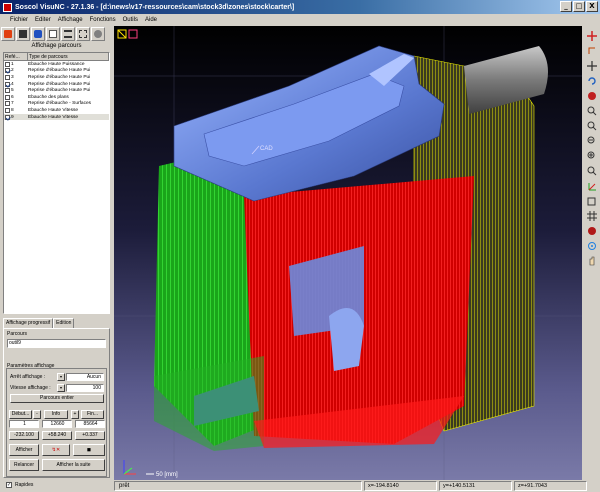 The height and width of the screenshot is (492, 600). I want to click on close-button: X, so click(592, 6).